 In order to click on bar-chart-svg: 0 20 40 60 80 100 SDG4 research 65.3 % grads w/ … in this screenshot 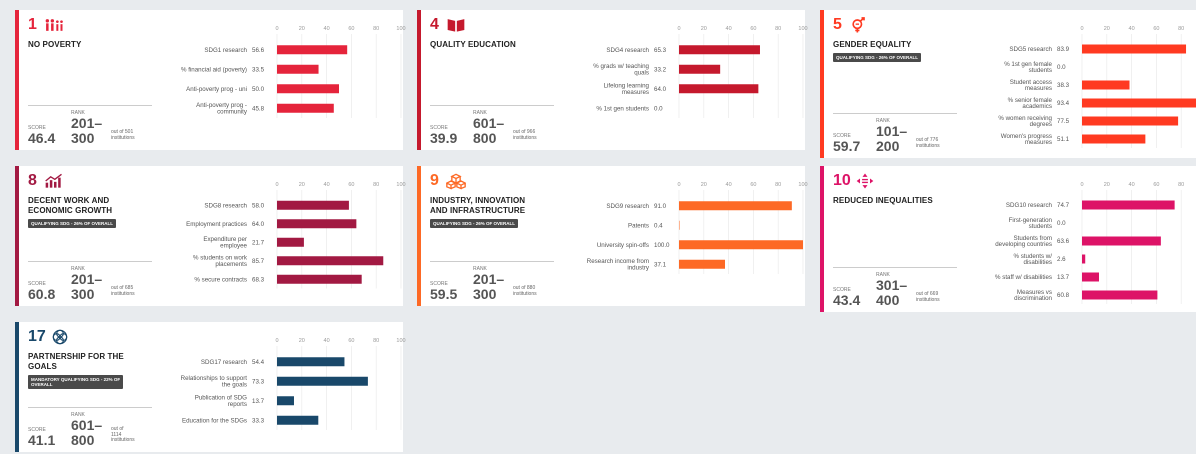, I will do `click(700, 72)`.